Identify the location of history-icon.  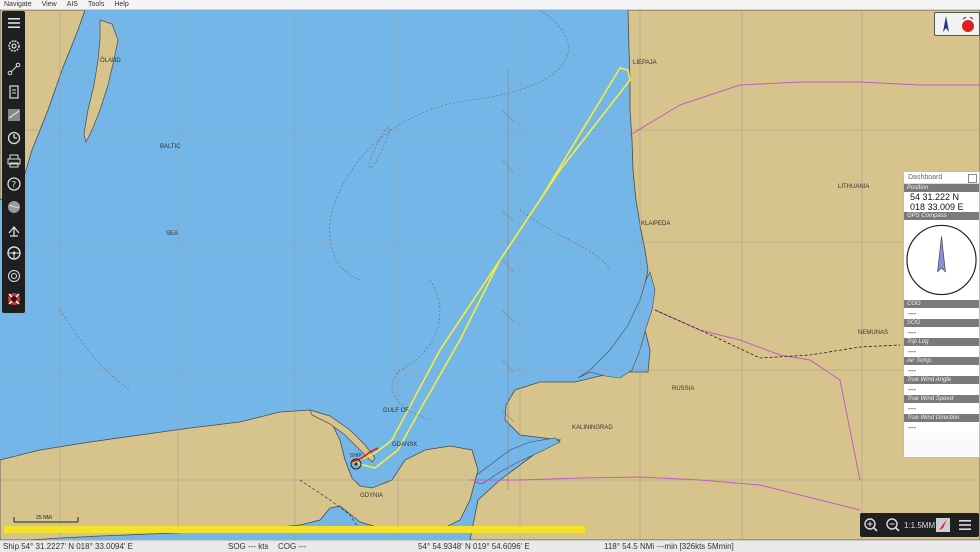
(13, 137).